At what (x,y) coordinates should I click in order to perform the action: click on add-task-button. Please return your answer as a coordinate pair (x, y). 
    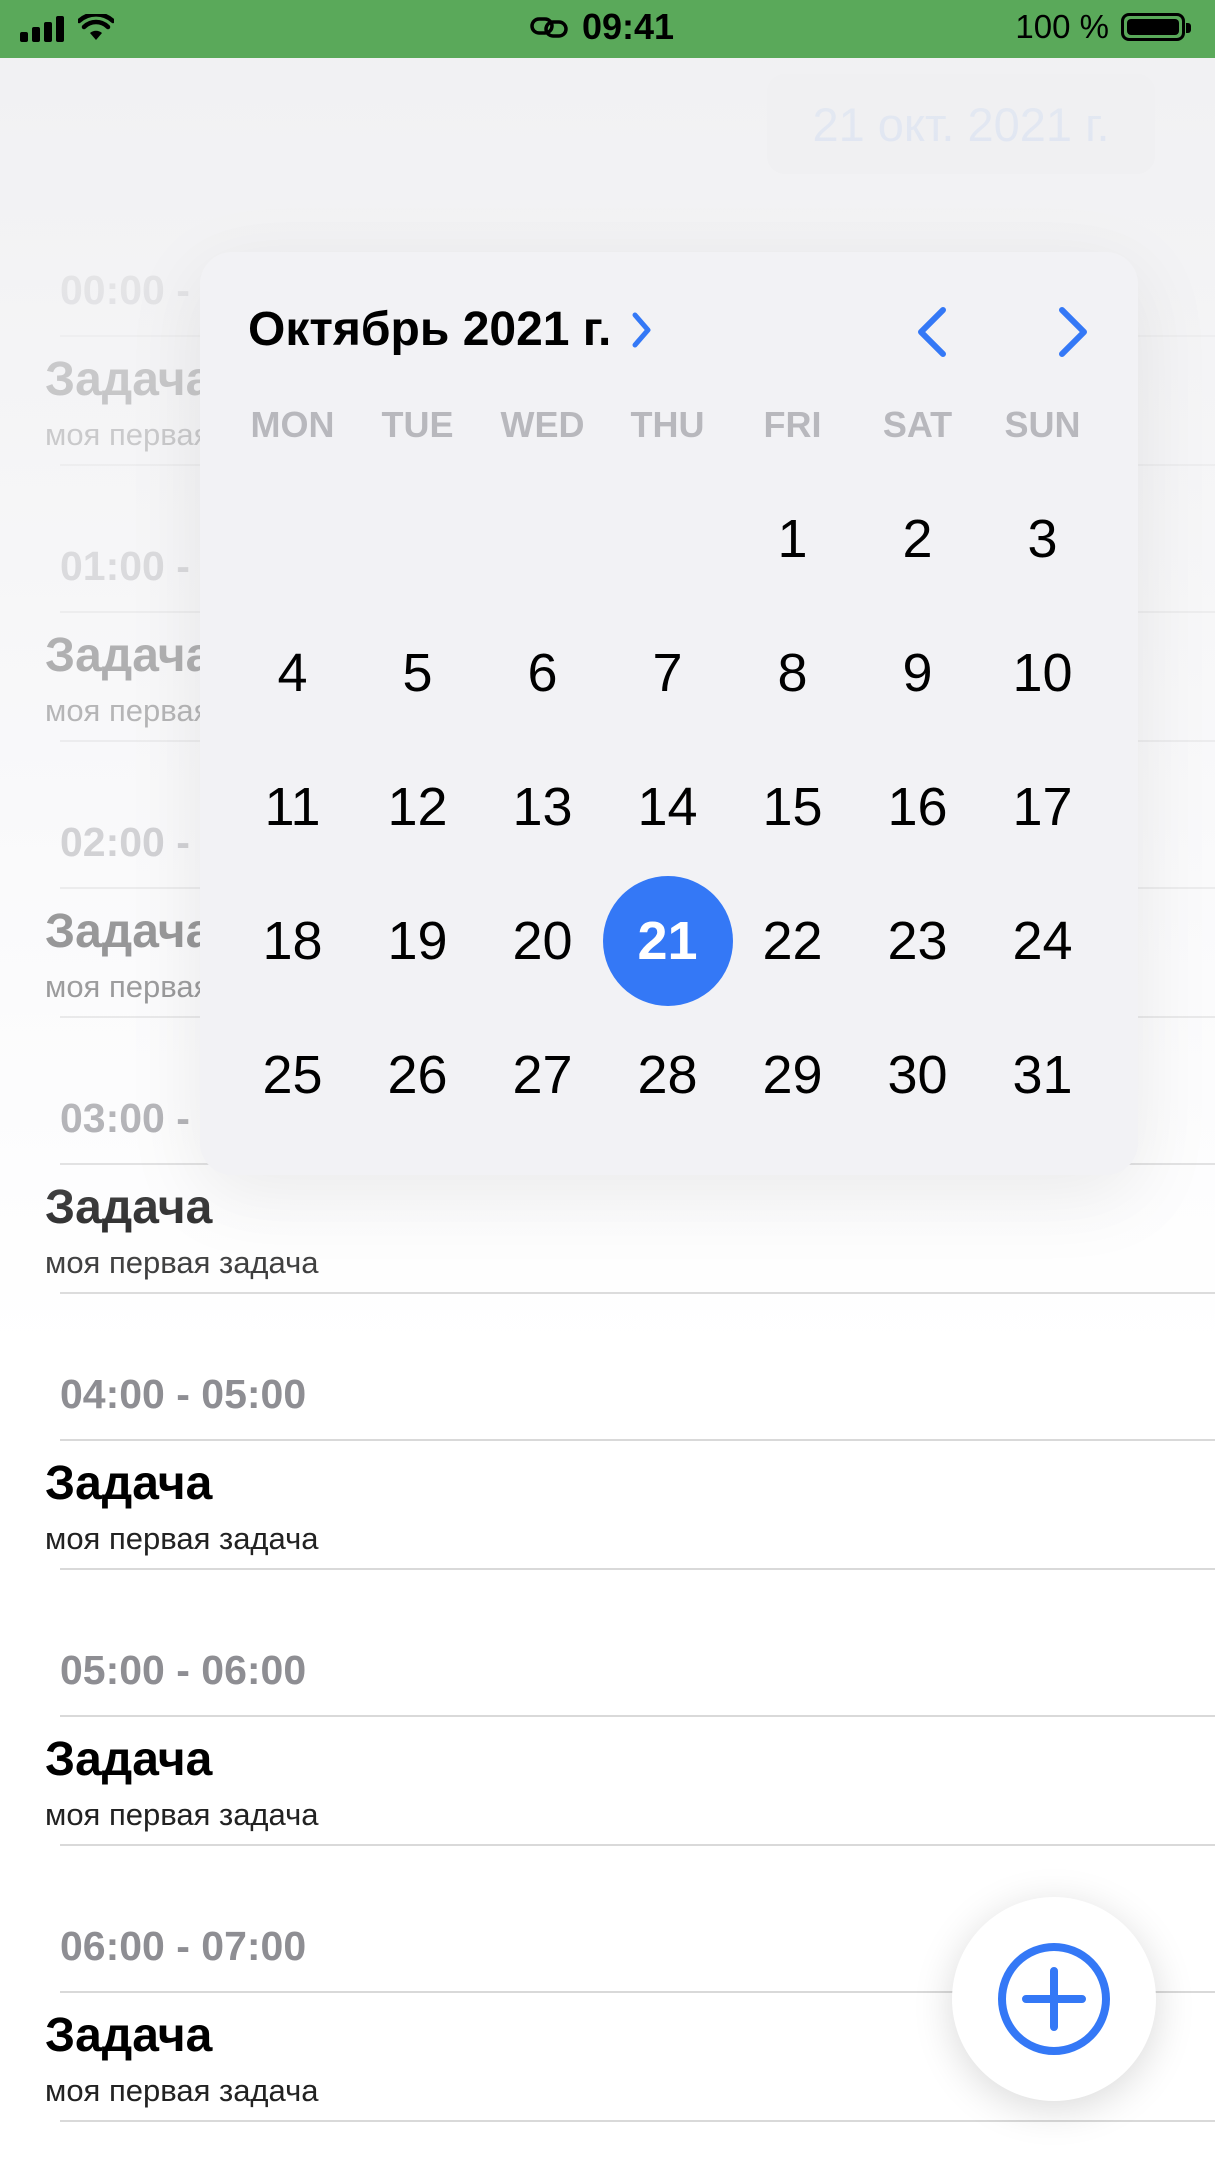
    Looking at the image, I should click on (1054, 1999).